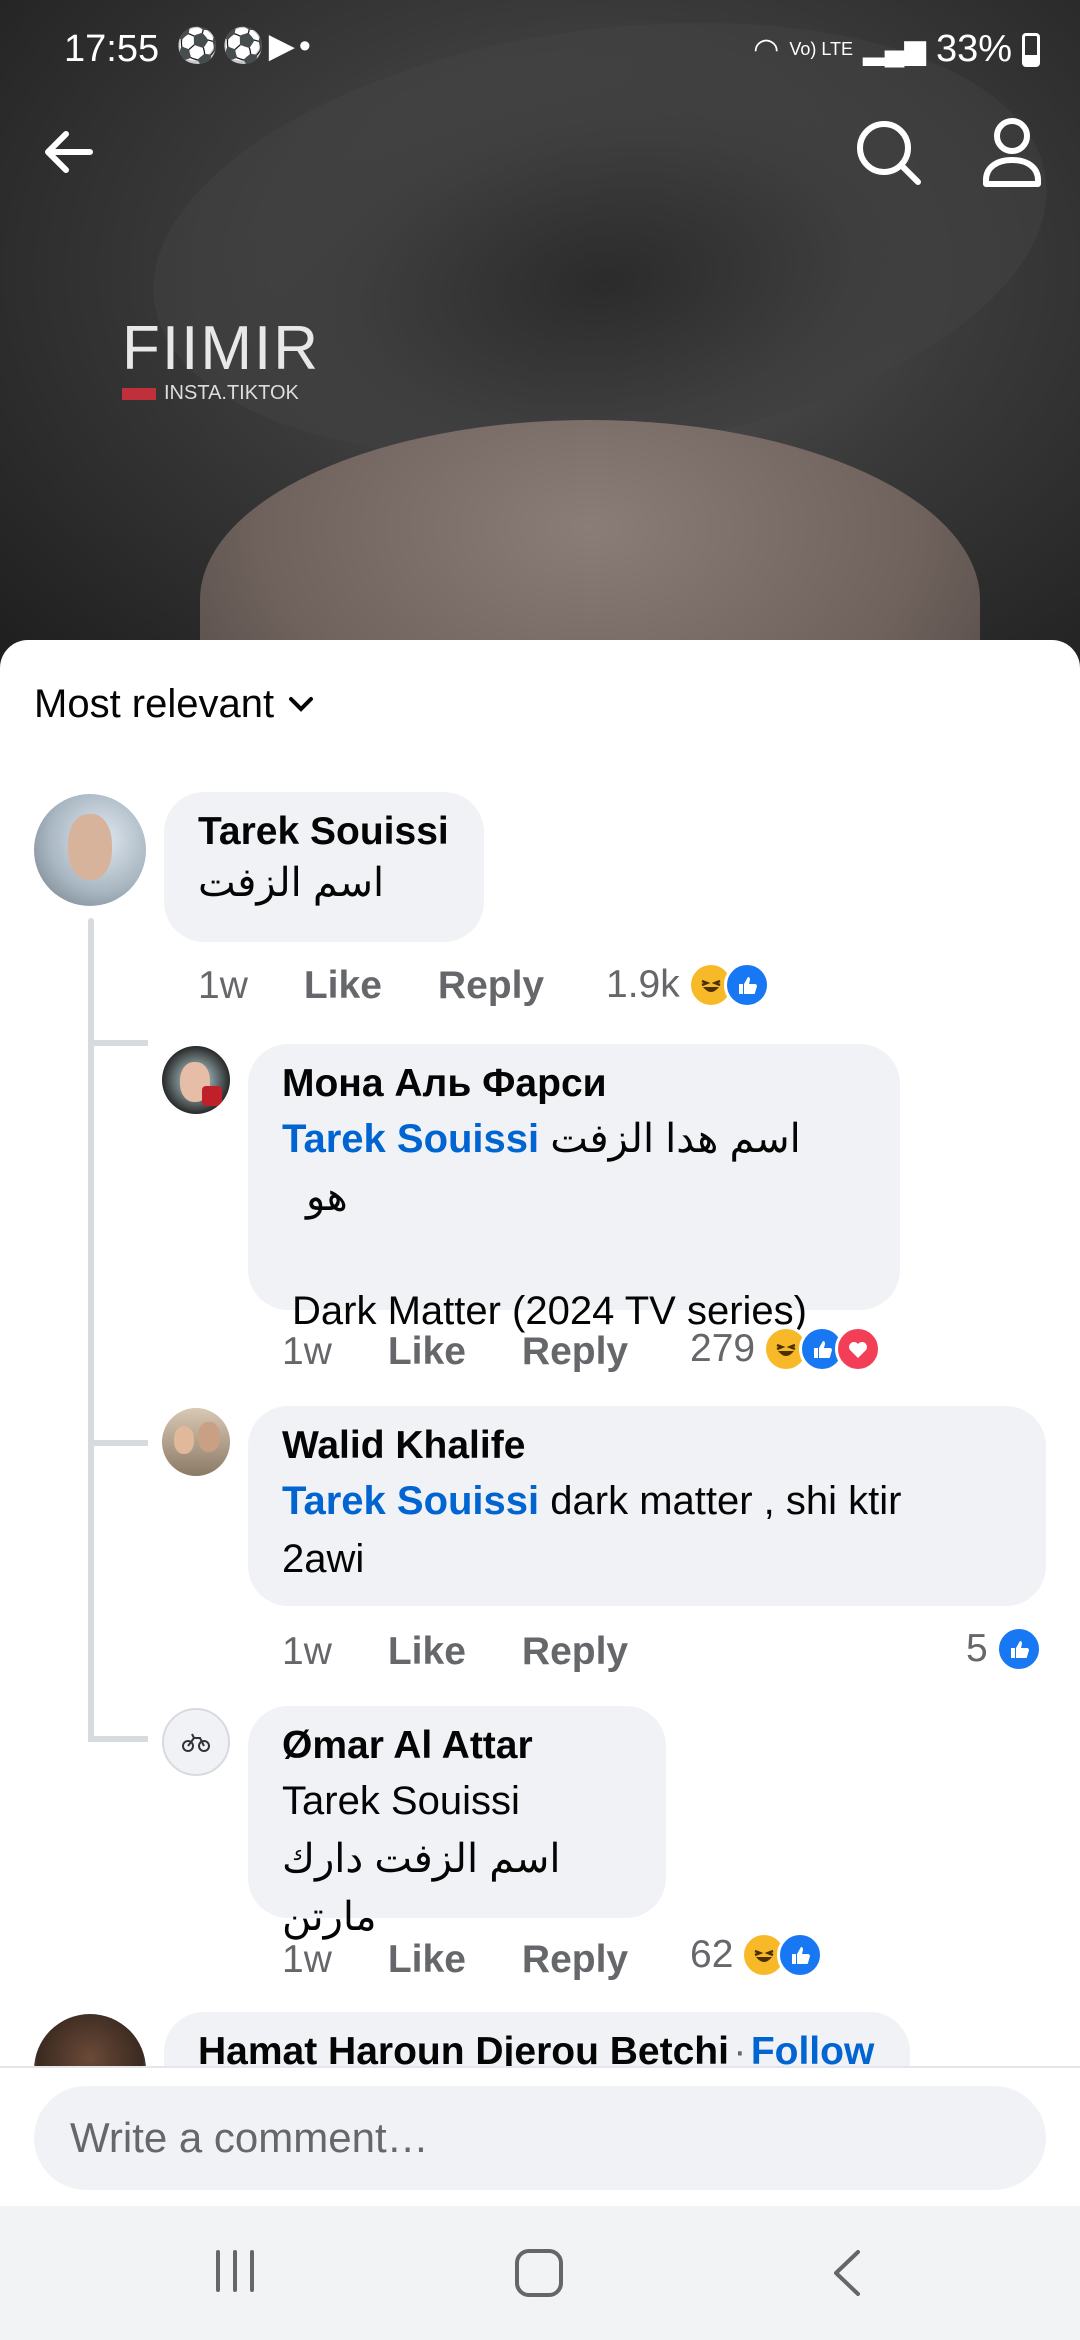 Image resolution: width=1080 pixels, height=2340 pixels. Describe the element at coordinates (235, 2271) in the screenshot. I see `recent-apps-icon` at that location.